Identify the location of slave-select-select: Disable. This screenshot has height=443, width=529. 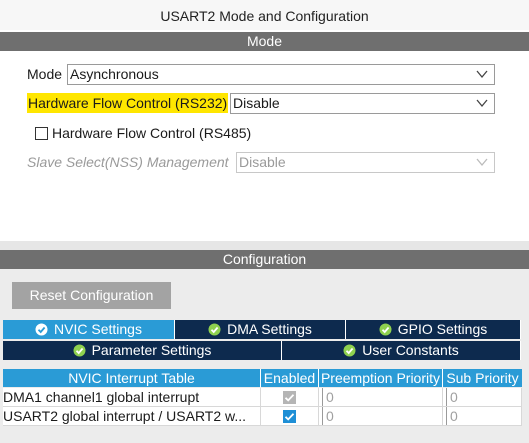
(365, 162).